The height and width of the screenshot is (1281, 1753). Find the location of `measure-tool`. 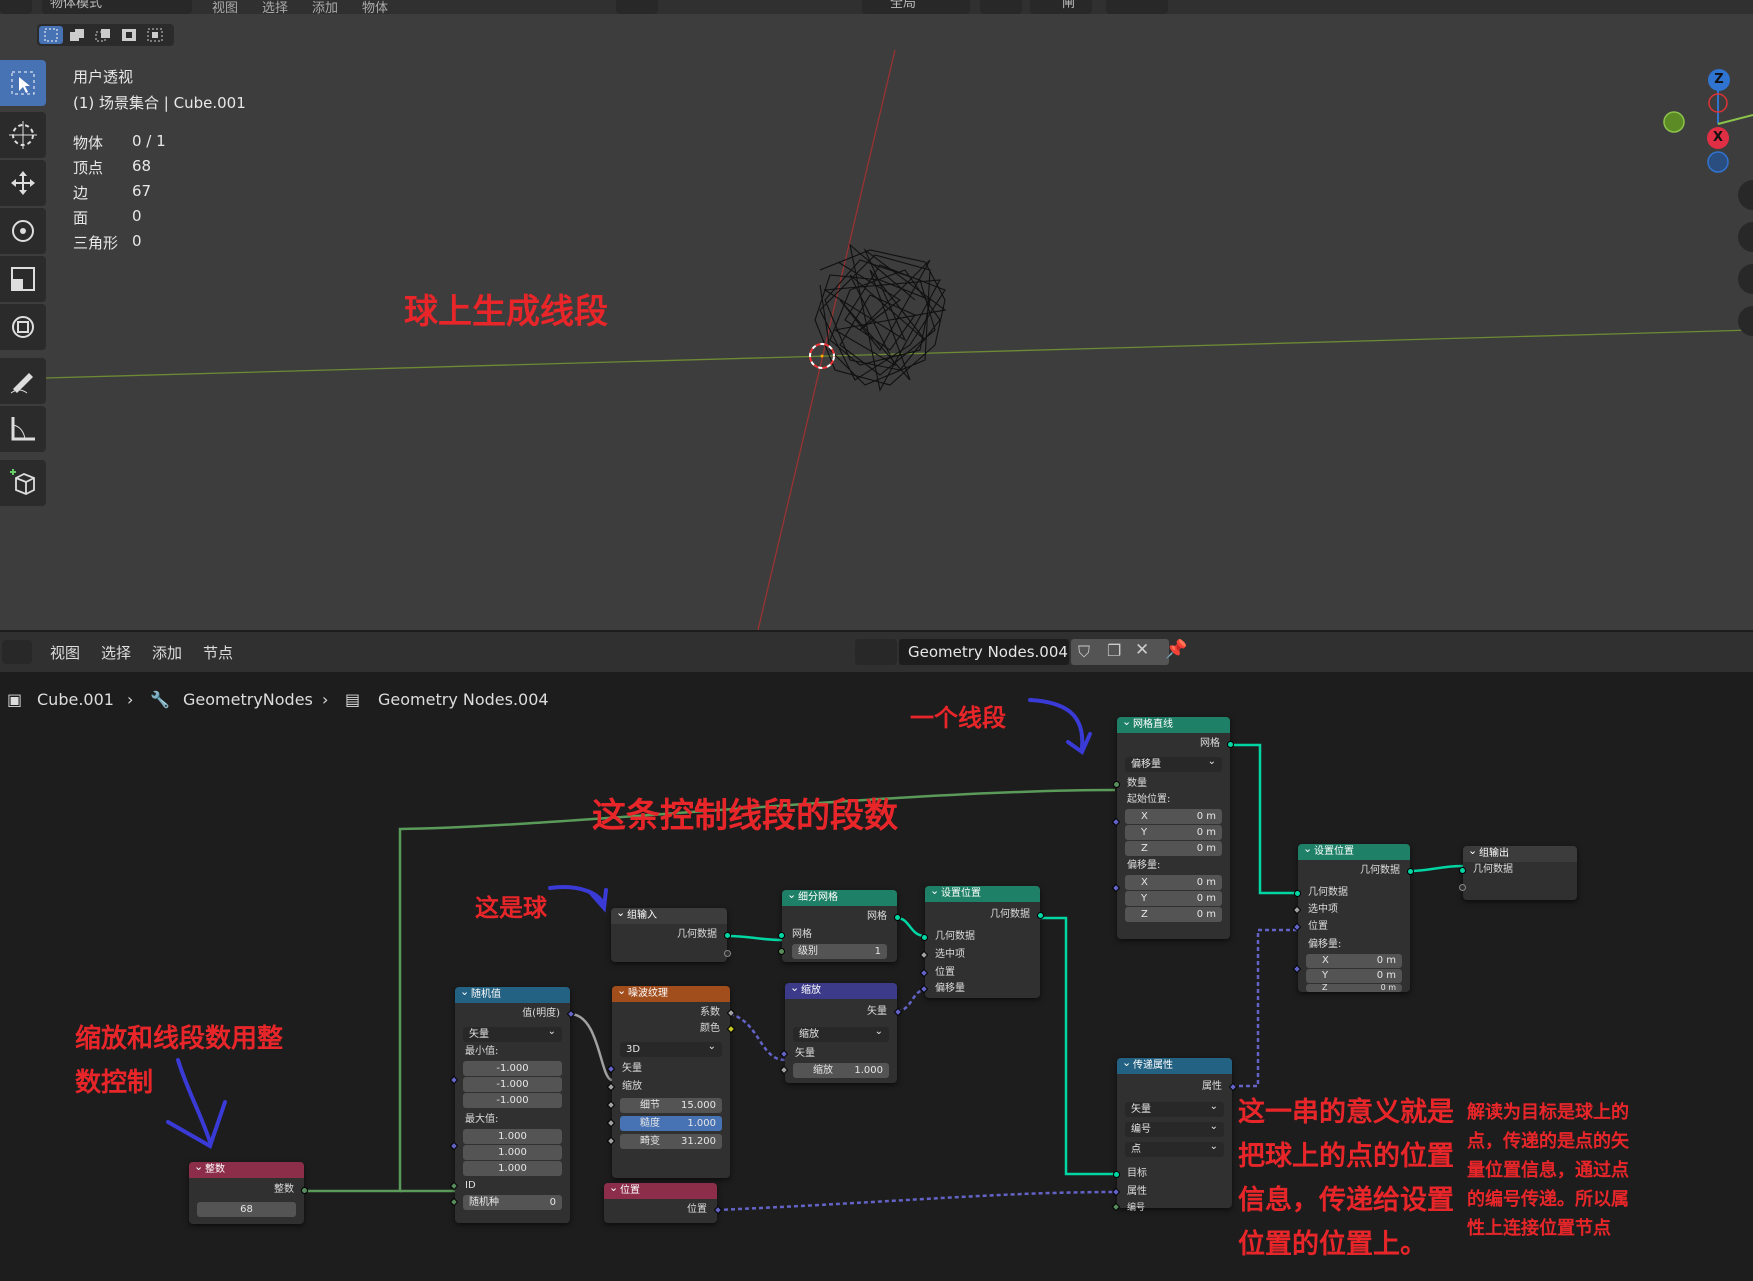

measure-tool is located at coordinates (23, 429).